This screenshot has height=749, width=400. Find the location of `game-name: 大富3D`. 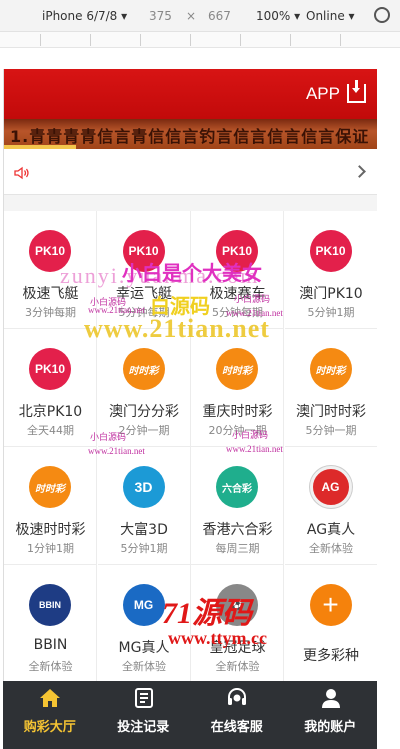

game-name: 大富3D is located at coordinates (144, 530).